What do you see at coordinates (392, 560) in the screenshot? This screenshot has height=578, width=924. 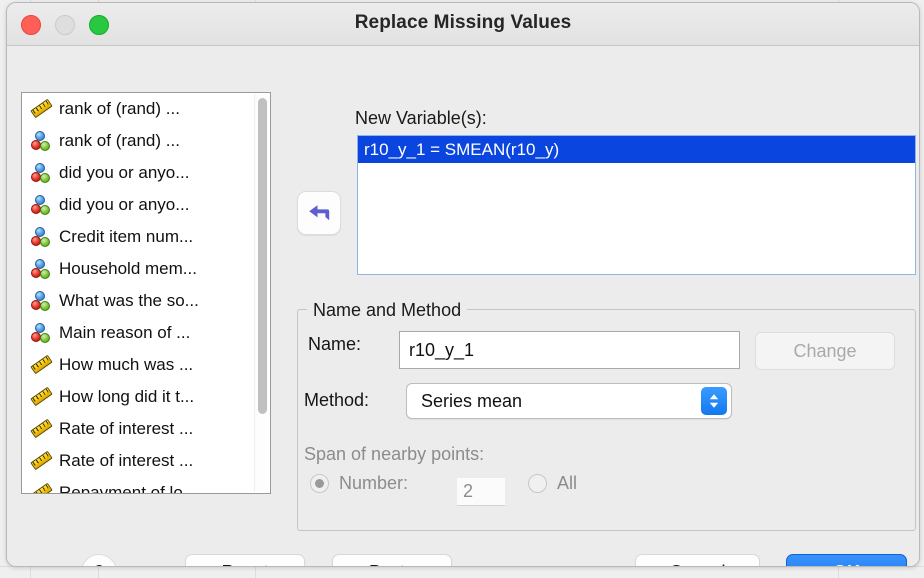 I see `paste-button: Paste` at bounding box center [392, 560].